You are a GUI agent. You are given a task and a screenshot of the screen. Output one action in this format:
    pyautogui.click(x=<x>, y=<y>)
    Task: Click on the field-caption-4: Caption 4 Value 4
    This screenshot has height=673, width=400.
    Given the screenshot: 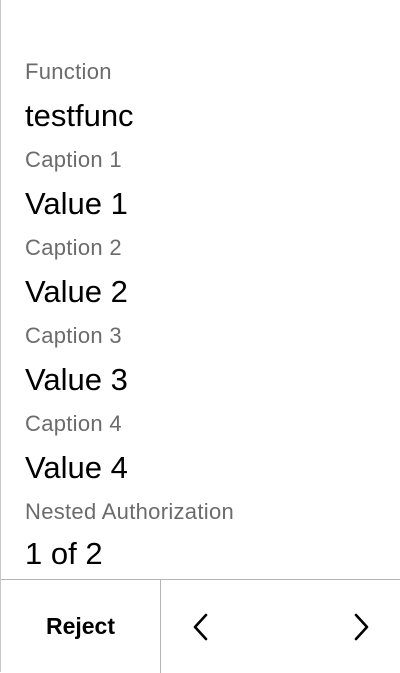 What is the action you would take?
    pyautogui.click(x=212, y=452)
    